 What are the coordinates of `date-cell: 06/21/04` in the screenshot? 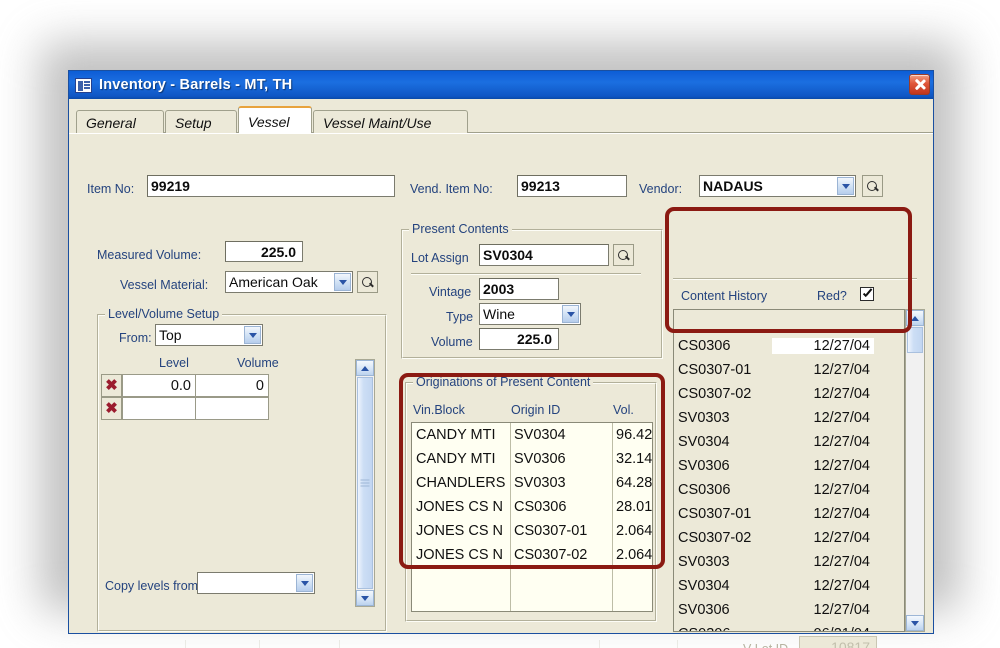 It's located at (826, 628).